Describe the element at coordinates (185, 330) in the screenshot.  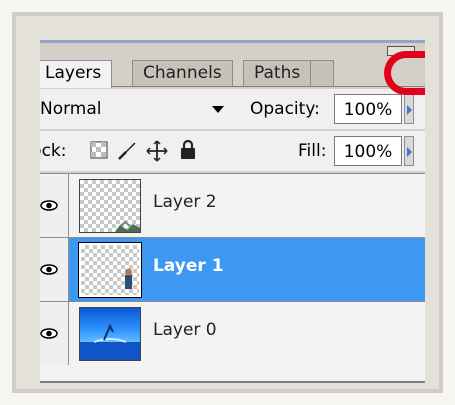
I see `layer-name: Layer 0` at that location.